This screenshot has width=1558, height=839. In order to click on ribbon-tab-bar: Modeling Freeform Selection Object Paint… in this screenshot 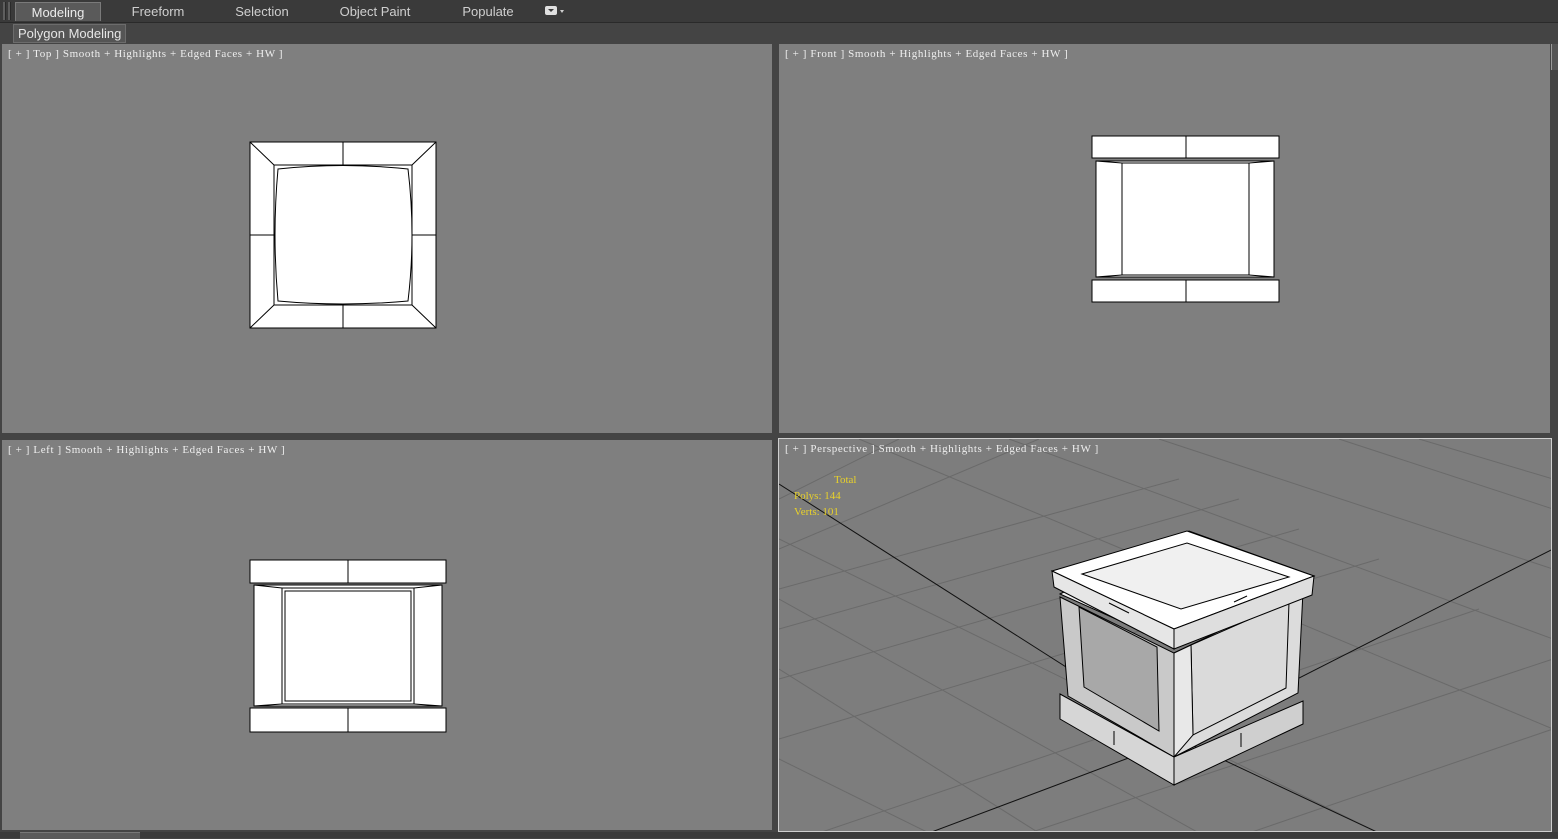, I will do `click(779, 11)`.